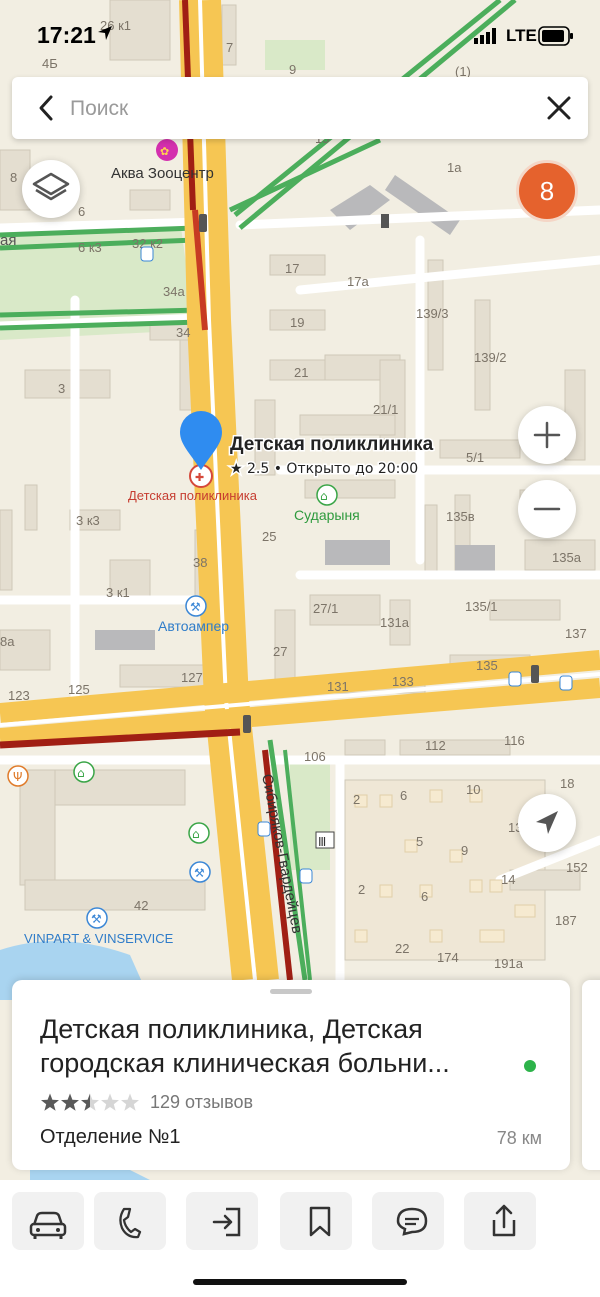 This screenshot has height=1297, width=600. What do you see at coordinates (464, 850) in the screenshot?
I see `house-number: 9` at bounding box center [464, 850].